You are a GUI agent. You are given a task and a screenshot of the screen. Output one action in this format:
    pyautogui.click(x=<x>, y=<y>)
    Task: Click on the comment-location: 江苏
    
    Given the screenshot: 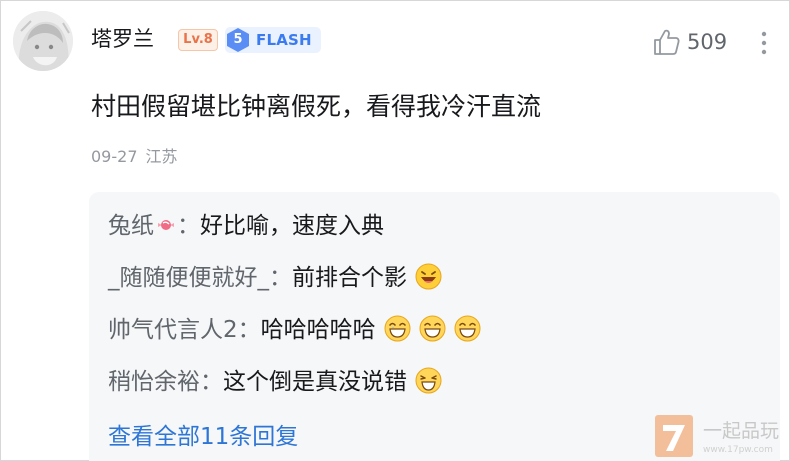 What is the action you would take?
    pyautogui.click(x=161, y=156)
    